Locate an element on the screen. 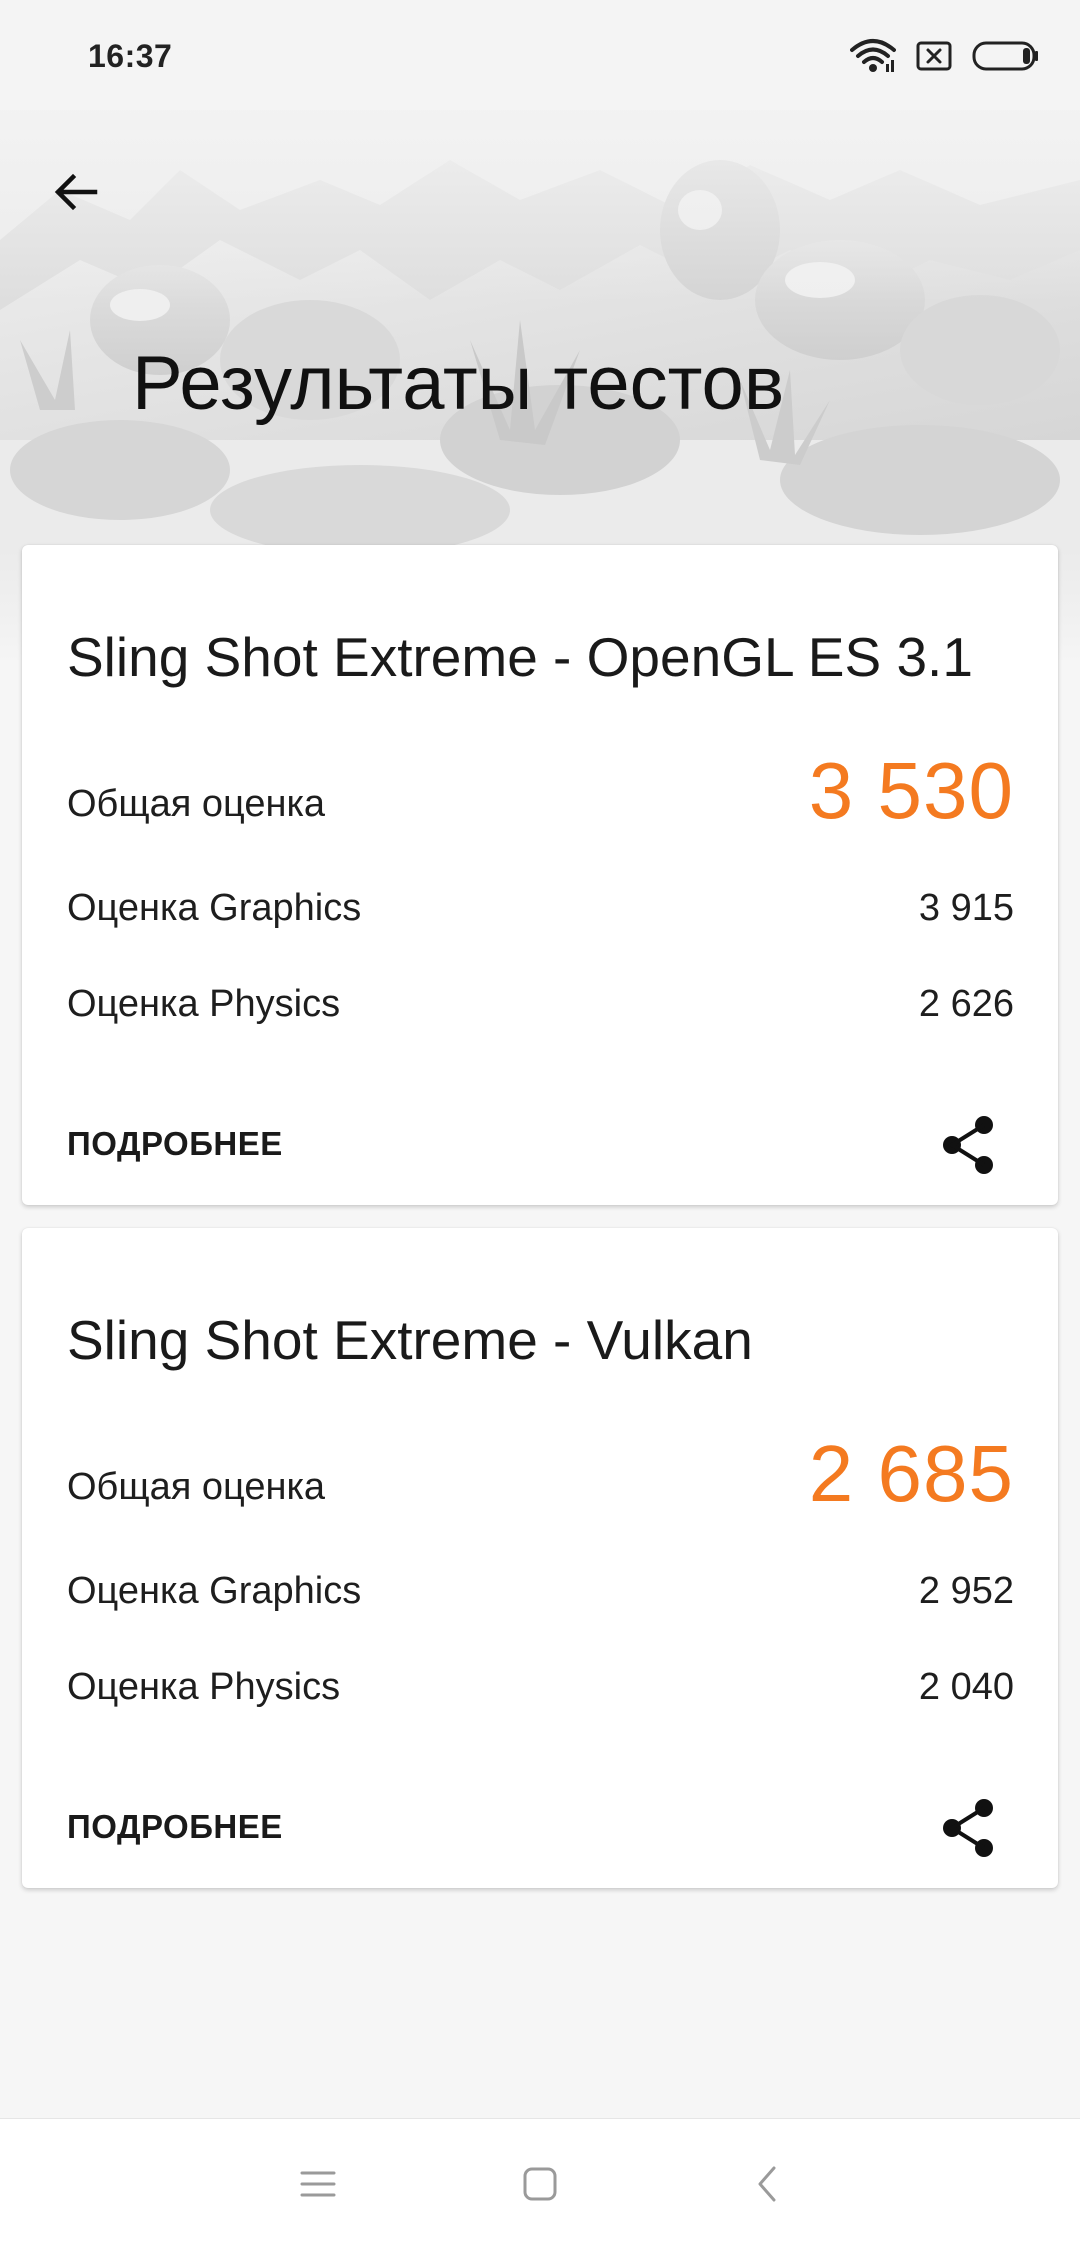  battery-icon is located at coordinates (1006, 58).